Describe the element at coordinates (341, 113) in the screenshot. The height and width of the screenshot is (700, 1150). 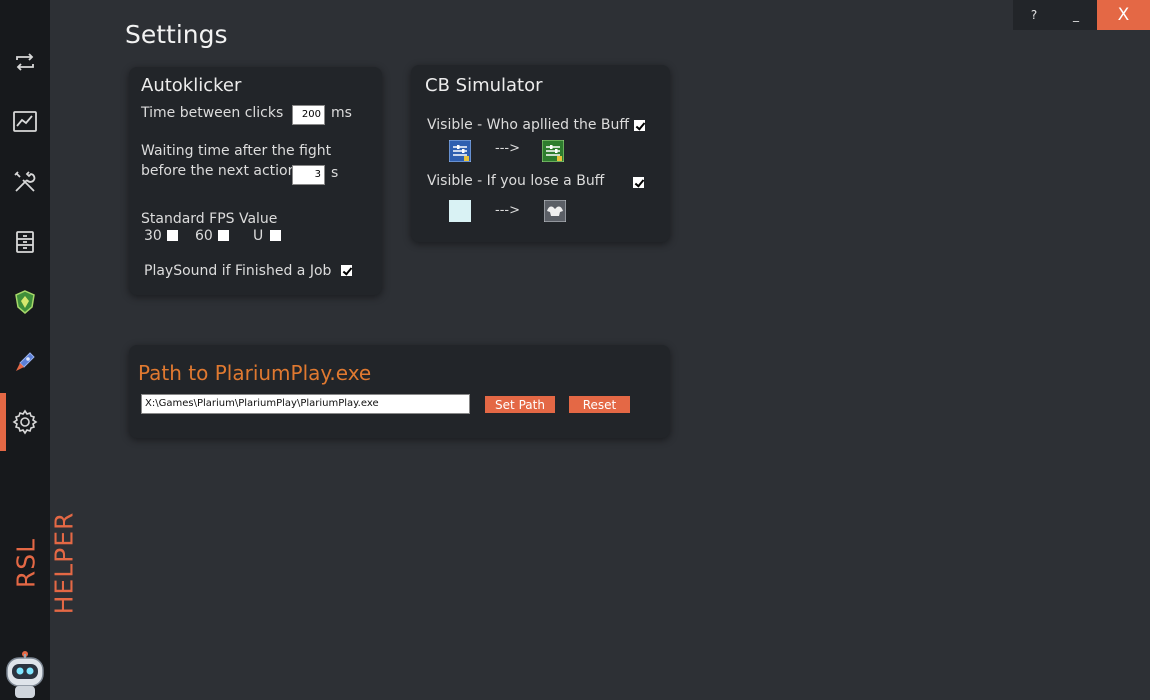
I see `time-between-unit: ms` at that location.